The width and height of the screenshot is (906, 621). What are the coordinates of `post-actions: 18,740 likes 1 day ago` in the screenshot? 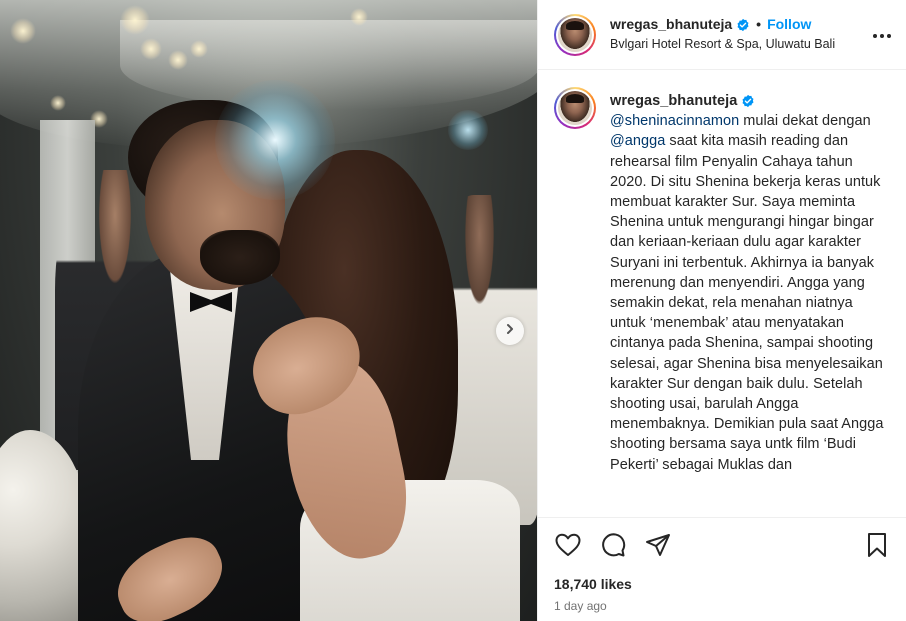 It's located at (722, 565).